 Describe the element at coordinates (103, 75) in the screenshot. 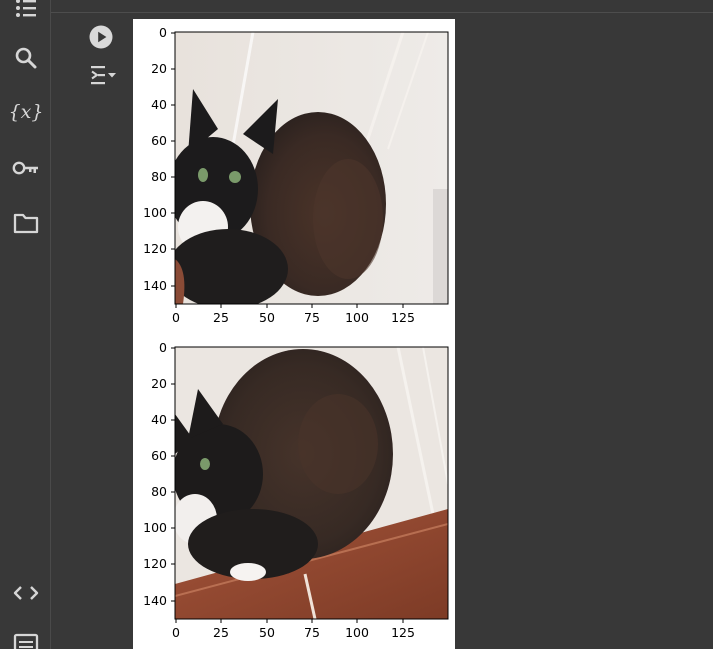

I see `output-menu-icon` at that location.